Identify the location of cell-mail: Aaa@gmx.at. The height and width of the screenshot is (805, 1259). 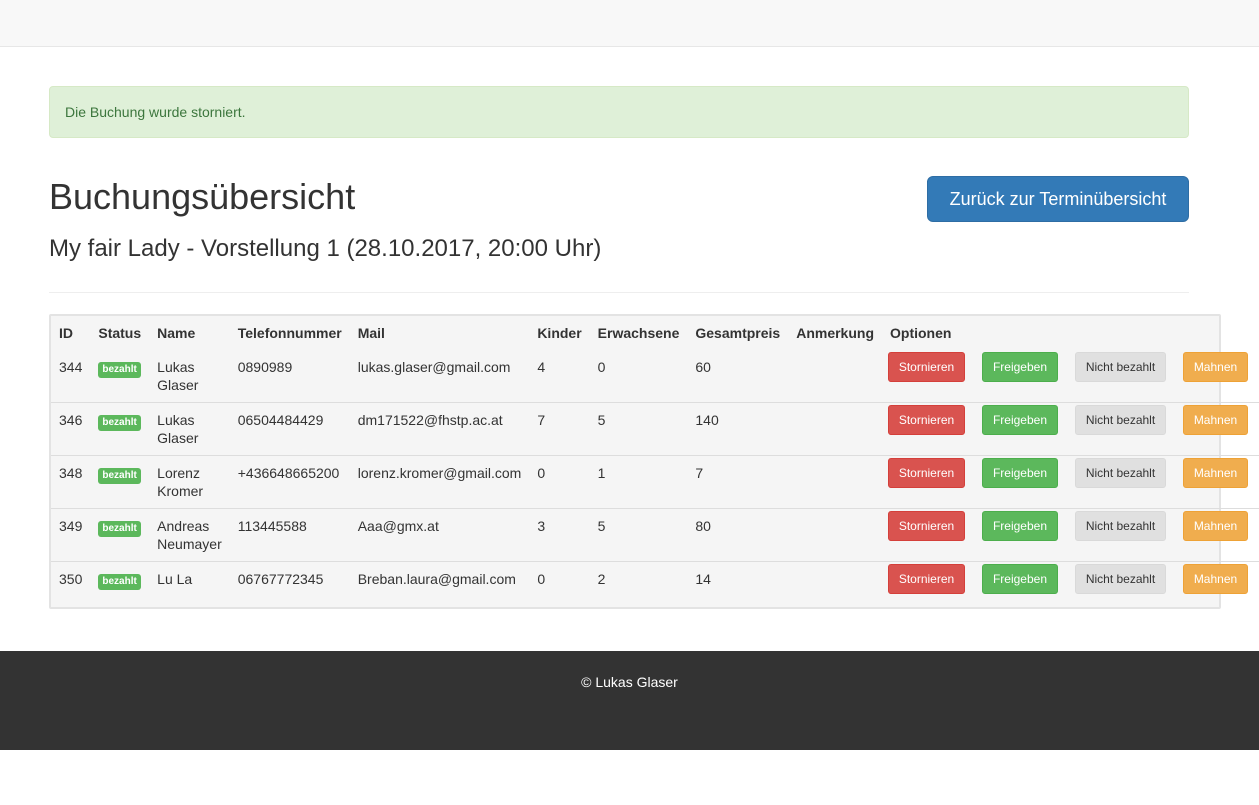
(439, 534).